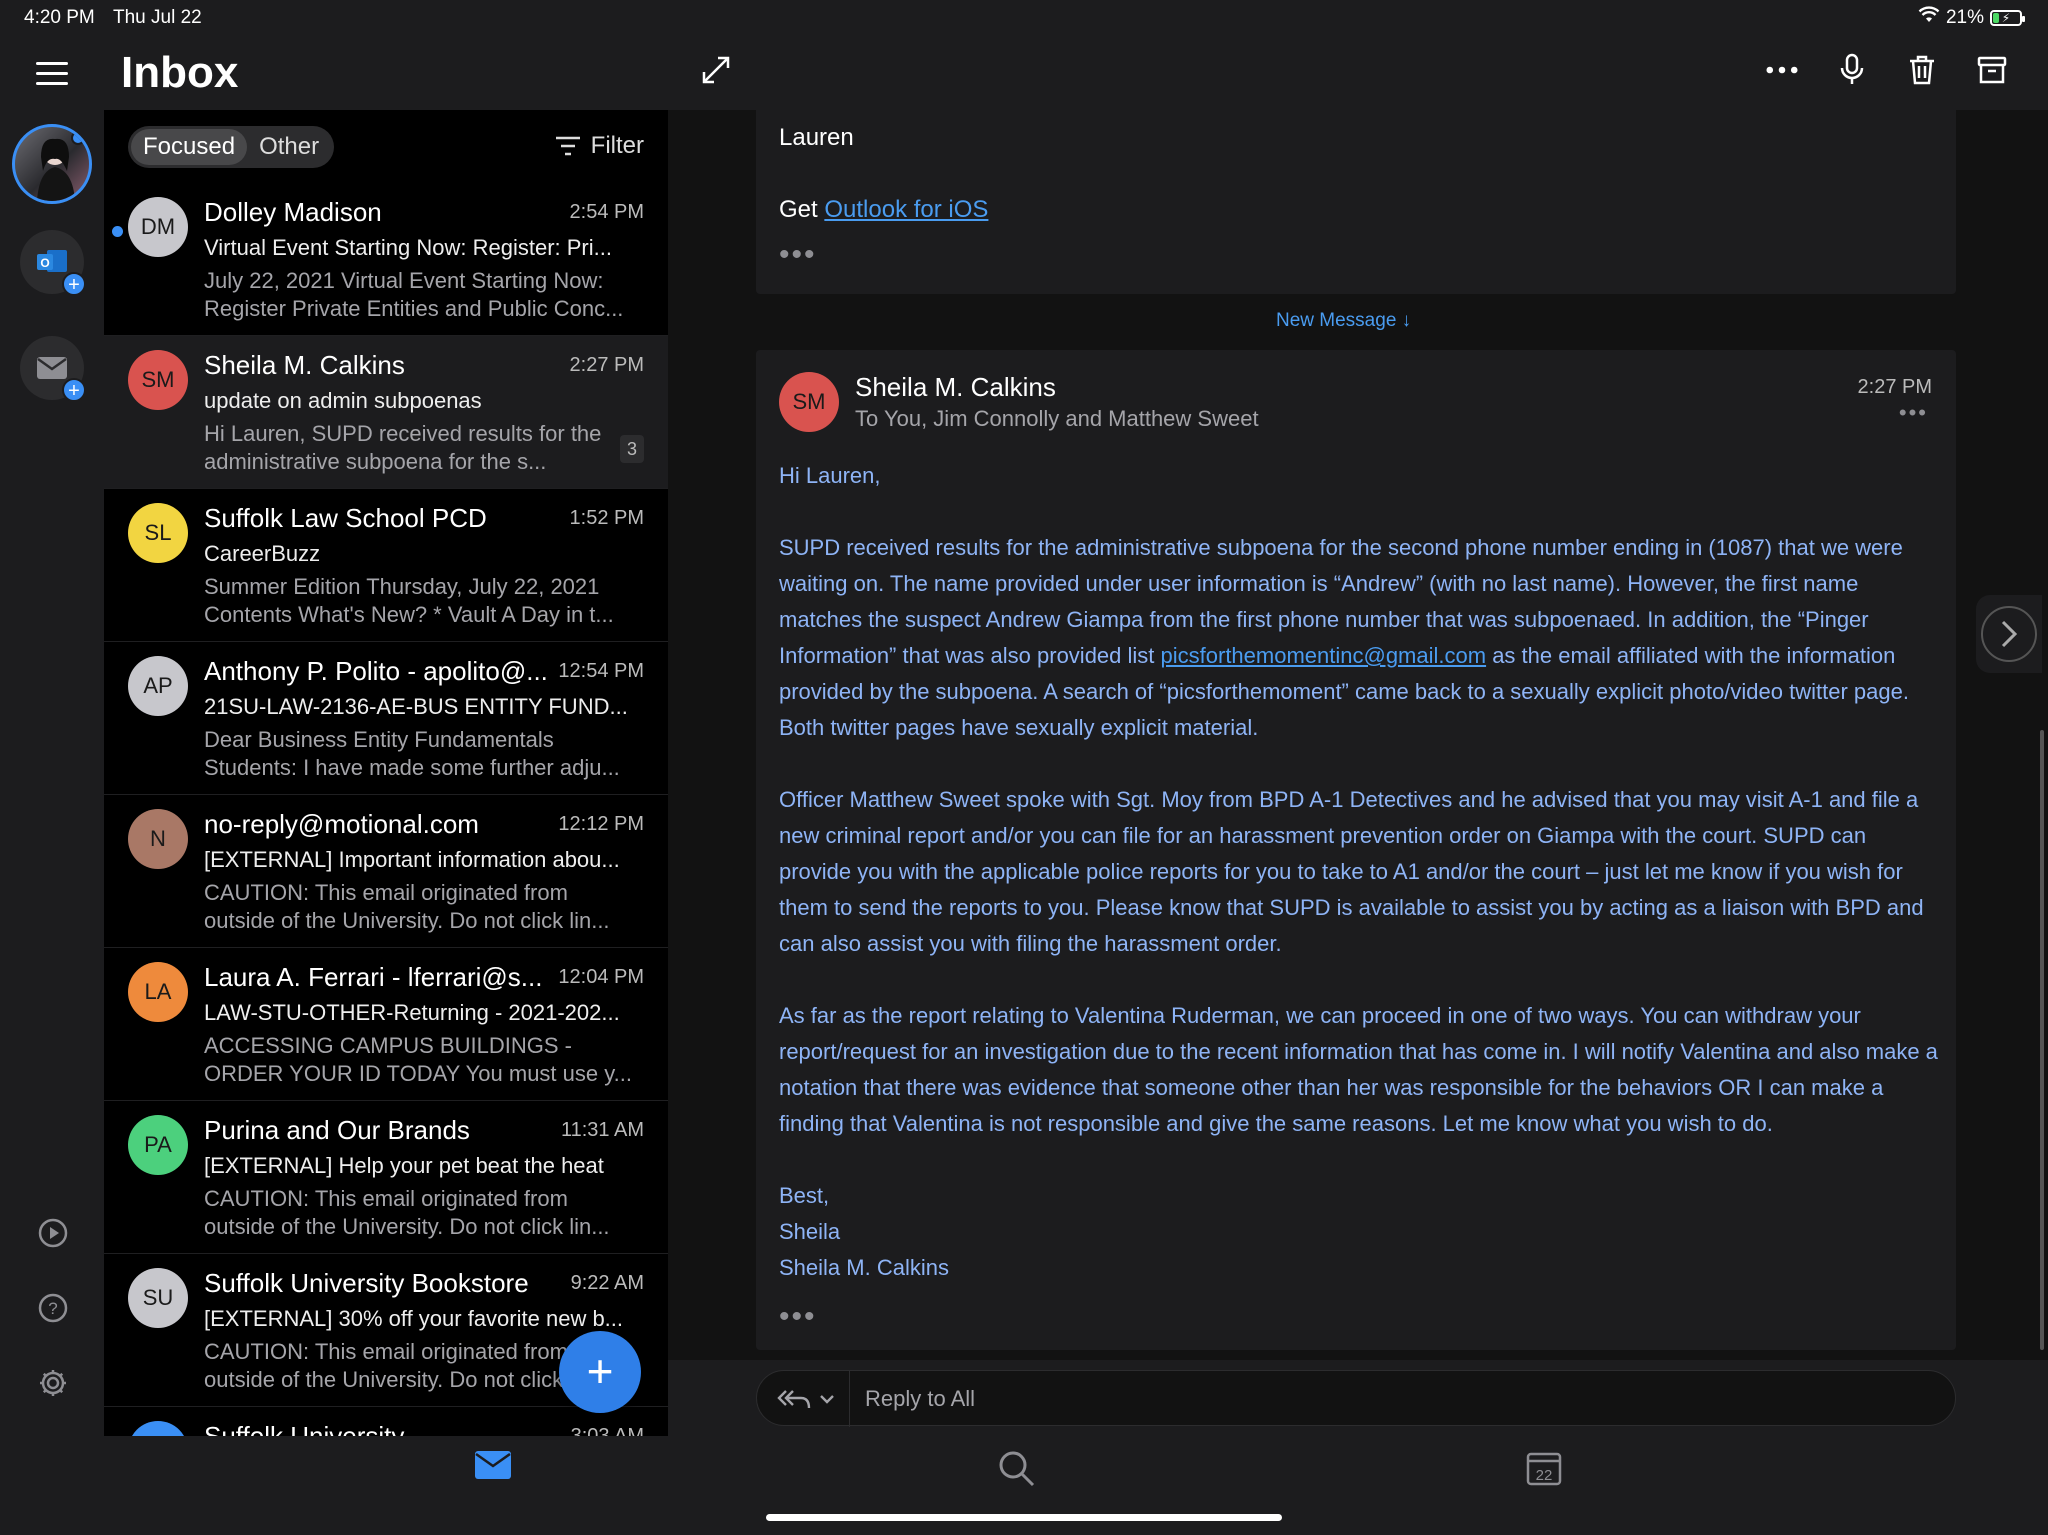 The height and width of the screenshot is (1535, 2048). Describe the element at coordinates (602, 1130) in the screenshot. I see `message-time: 11:31 AM` at that location.